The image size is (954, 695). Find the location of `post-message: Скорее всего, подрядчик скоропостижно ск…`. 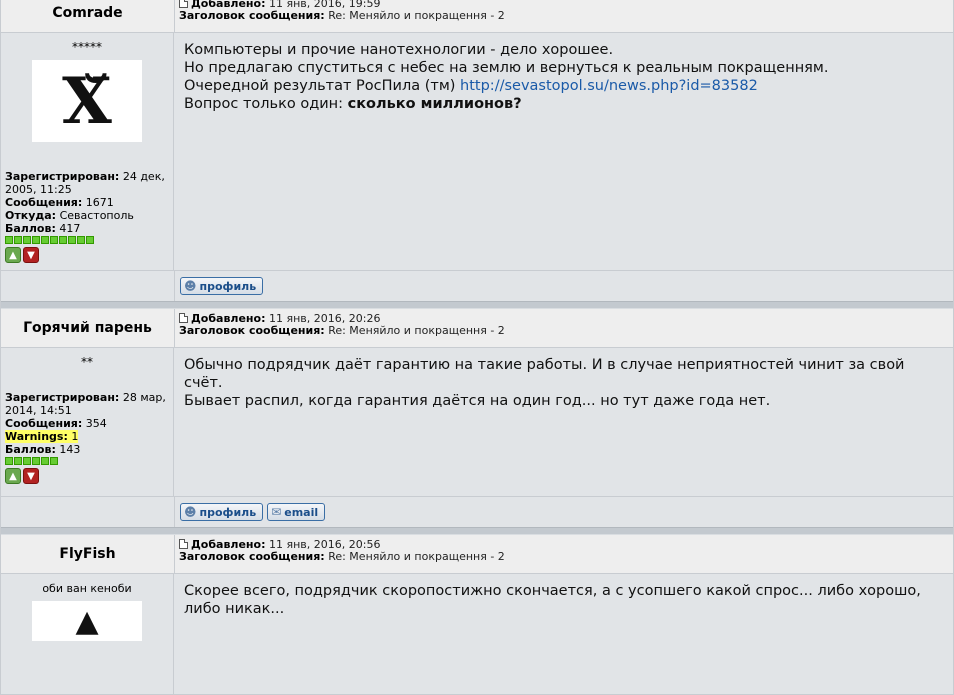

post-message: Скорее всего, подрядчик скоропостижно ск… is located at coordinates (563, 634).